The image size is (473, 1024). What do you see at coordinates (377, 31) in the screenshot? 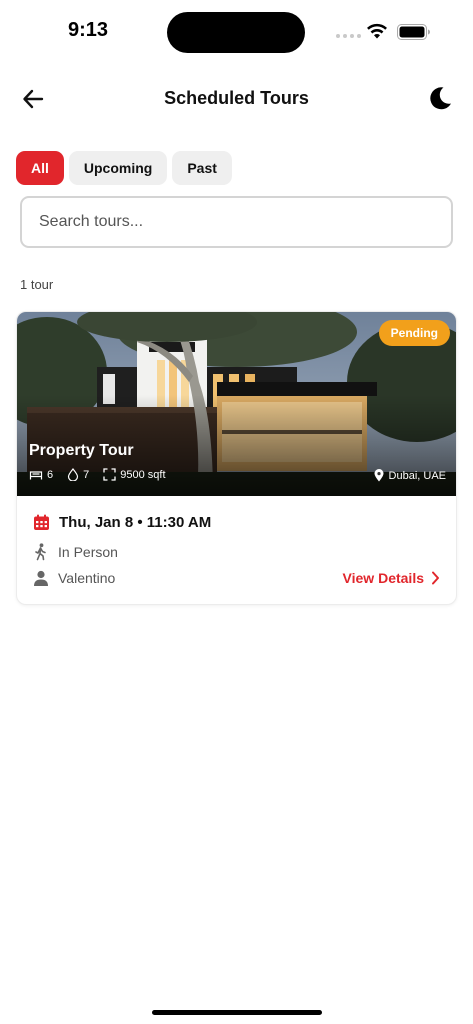
I see `wifi-icon` at bounding box center [377, 31].